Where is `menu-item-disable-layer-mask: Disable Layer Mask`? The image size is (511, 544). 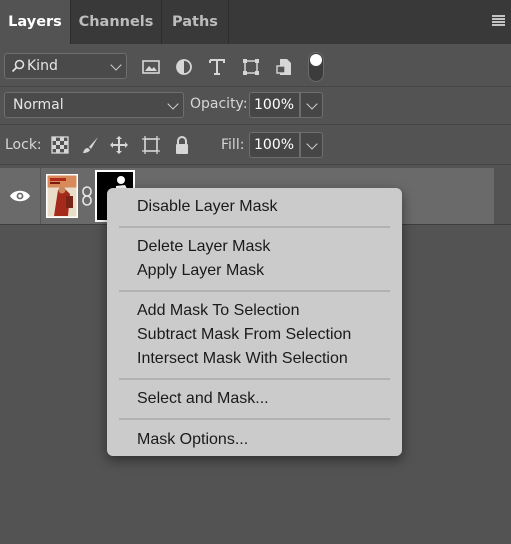
menu-item-disable-layer-mask: Disable Layer Mask is located at coordinates (207, 207).